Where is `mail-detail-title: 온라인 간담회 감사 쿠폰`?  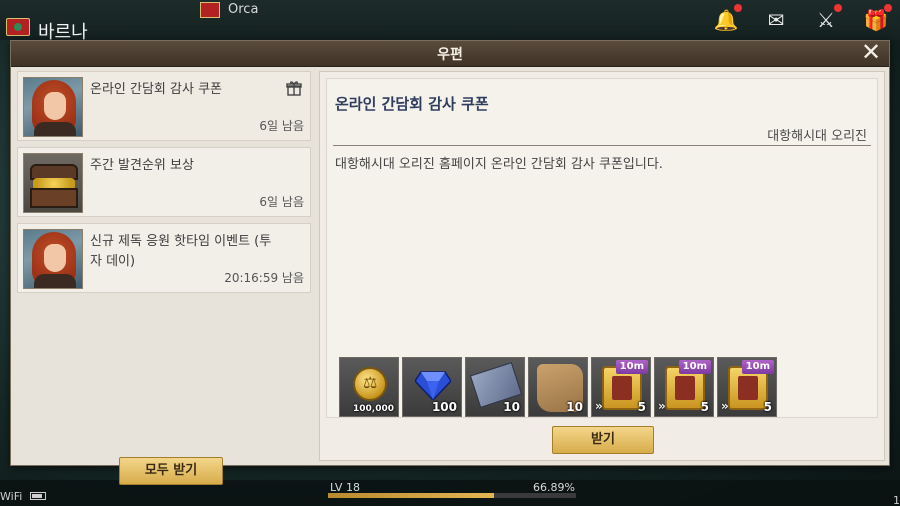
mail-detail-title: 온라인 간담회 감사 쿠폰 is located at coordinates (412, 104).